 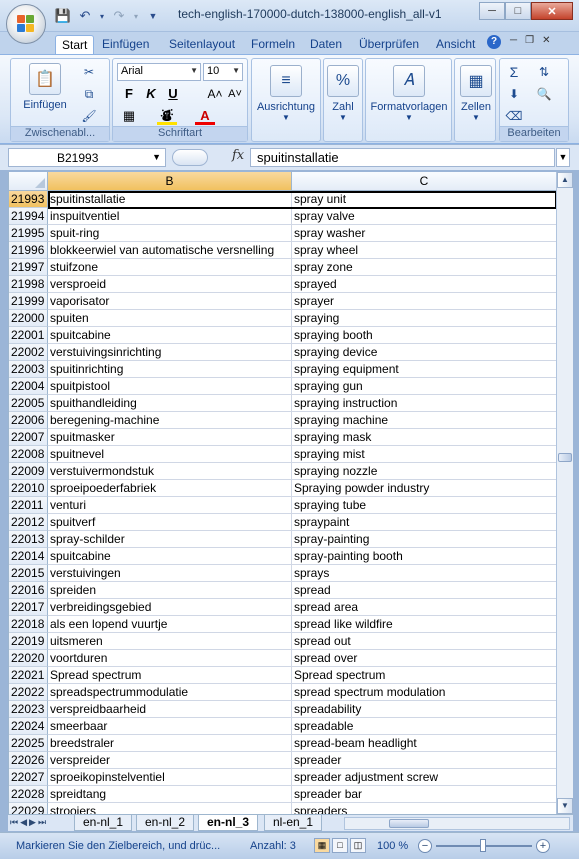 I want to click on cell-dutch: spuitpistool, so click(x=170, y=386).